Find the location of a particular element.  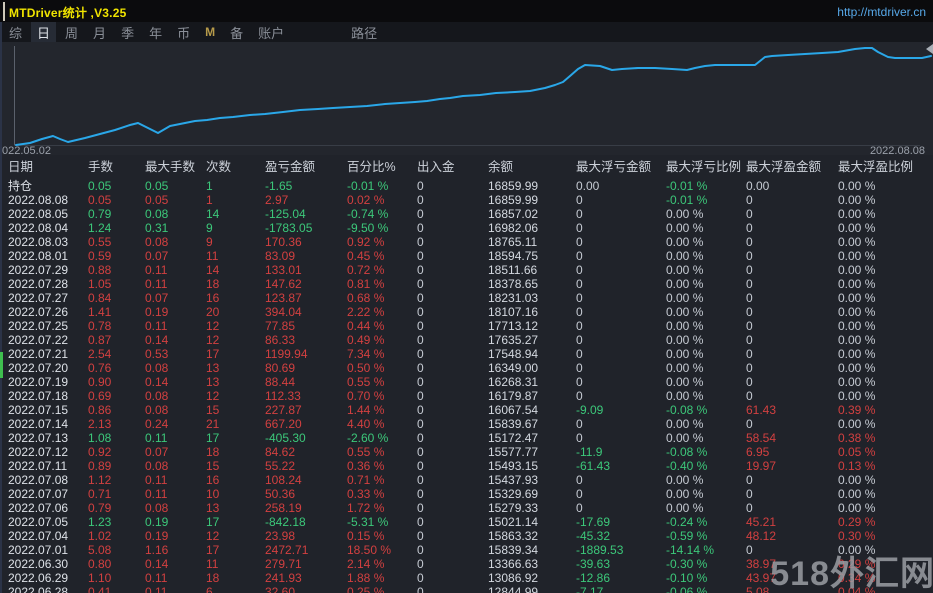

table-cell: 123.87 is located at coordinates (283, 298).